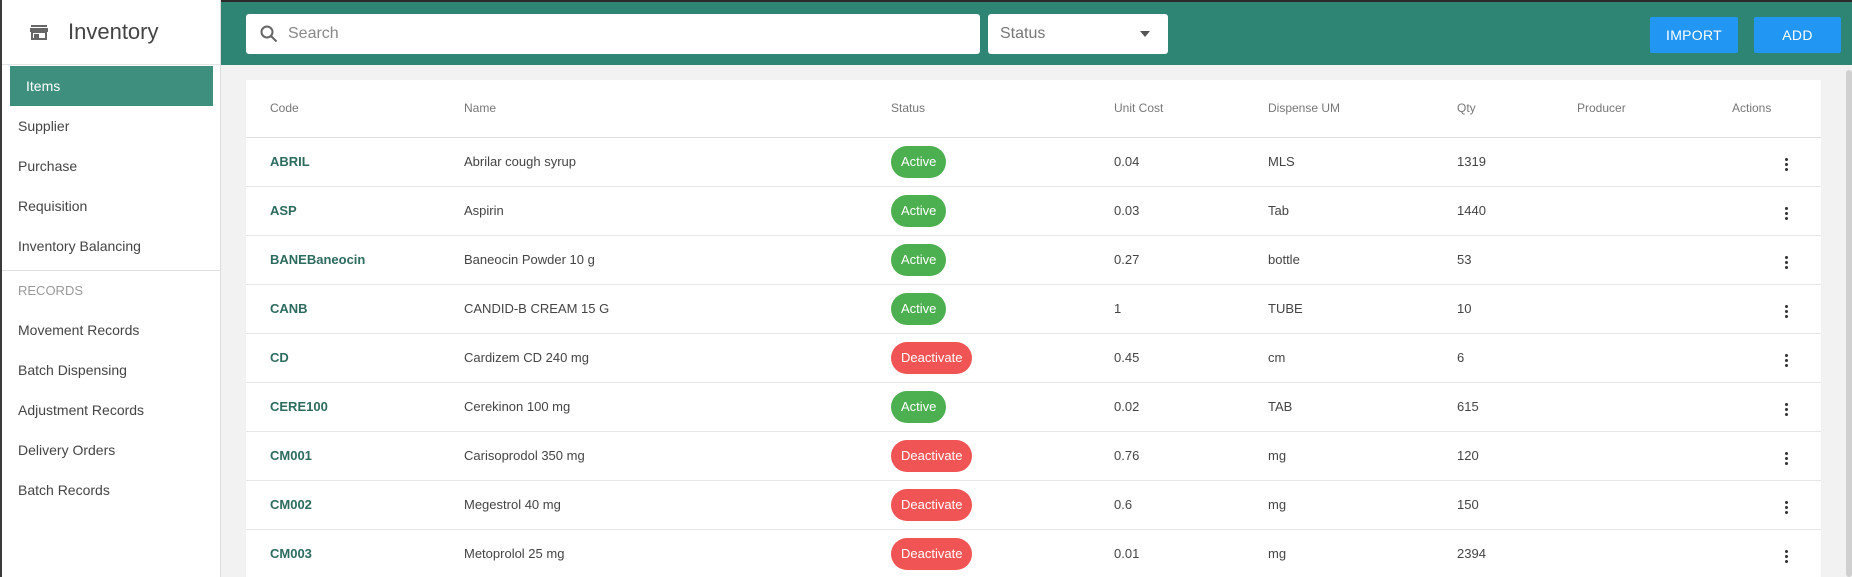 This screenshot has width=1852, height=577. Describe the element at coordinates (111, 490) in the screenshot. I see `sidebar-item-batch-records: Batch Records` at that location.